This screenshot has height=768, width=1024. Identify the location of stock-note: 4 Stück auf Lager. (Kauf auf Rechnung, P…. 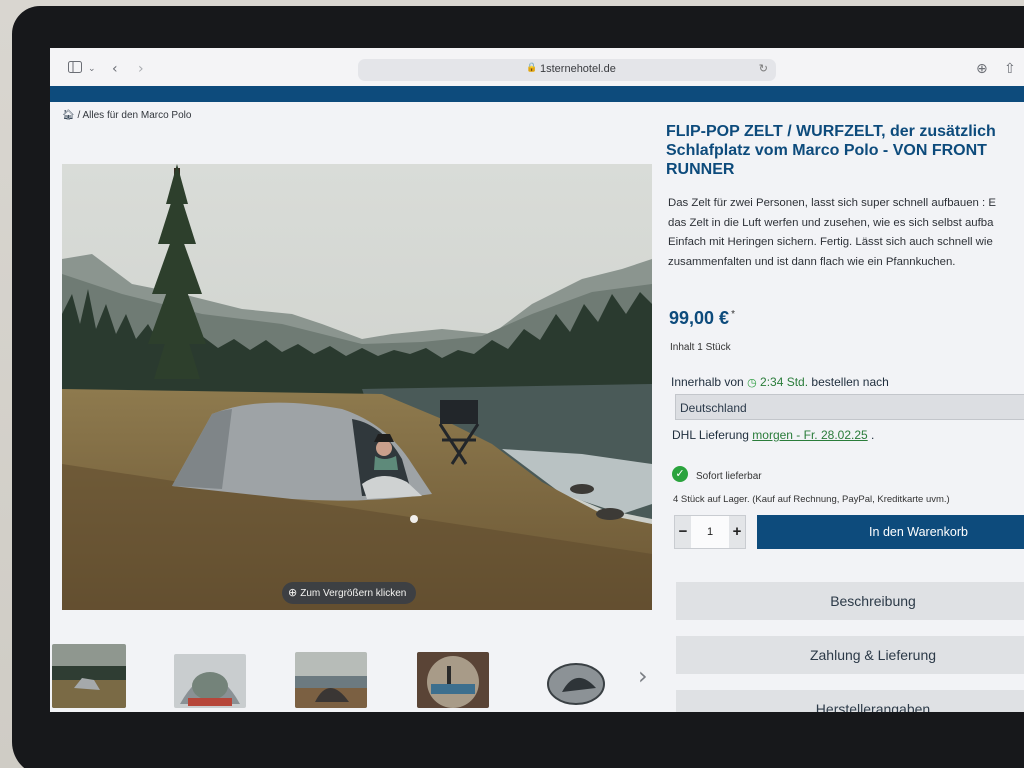
(811, 499).